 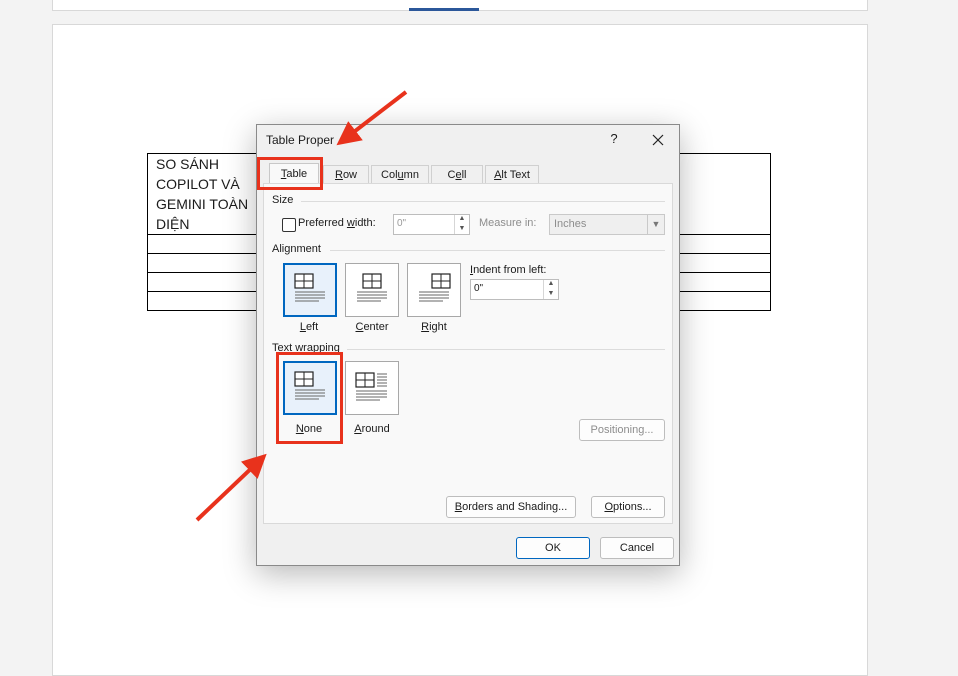 I want to click on annotation-arrow-icon, so click(x=301, y=306).